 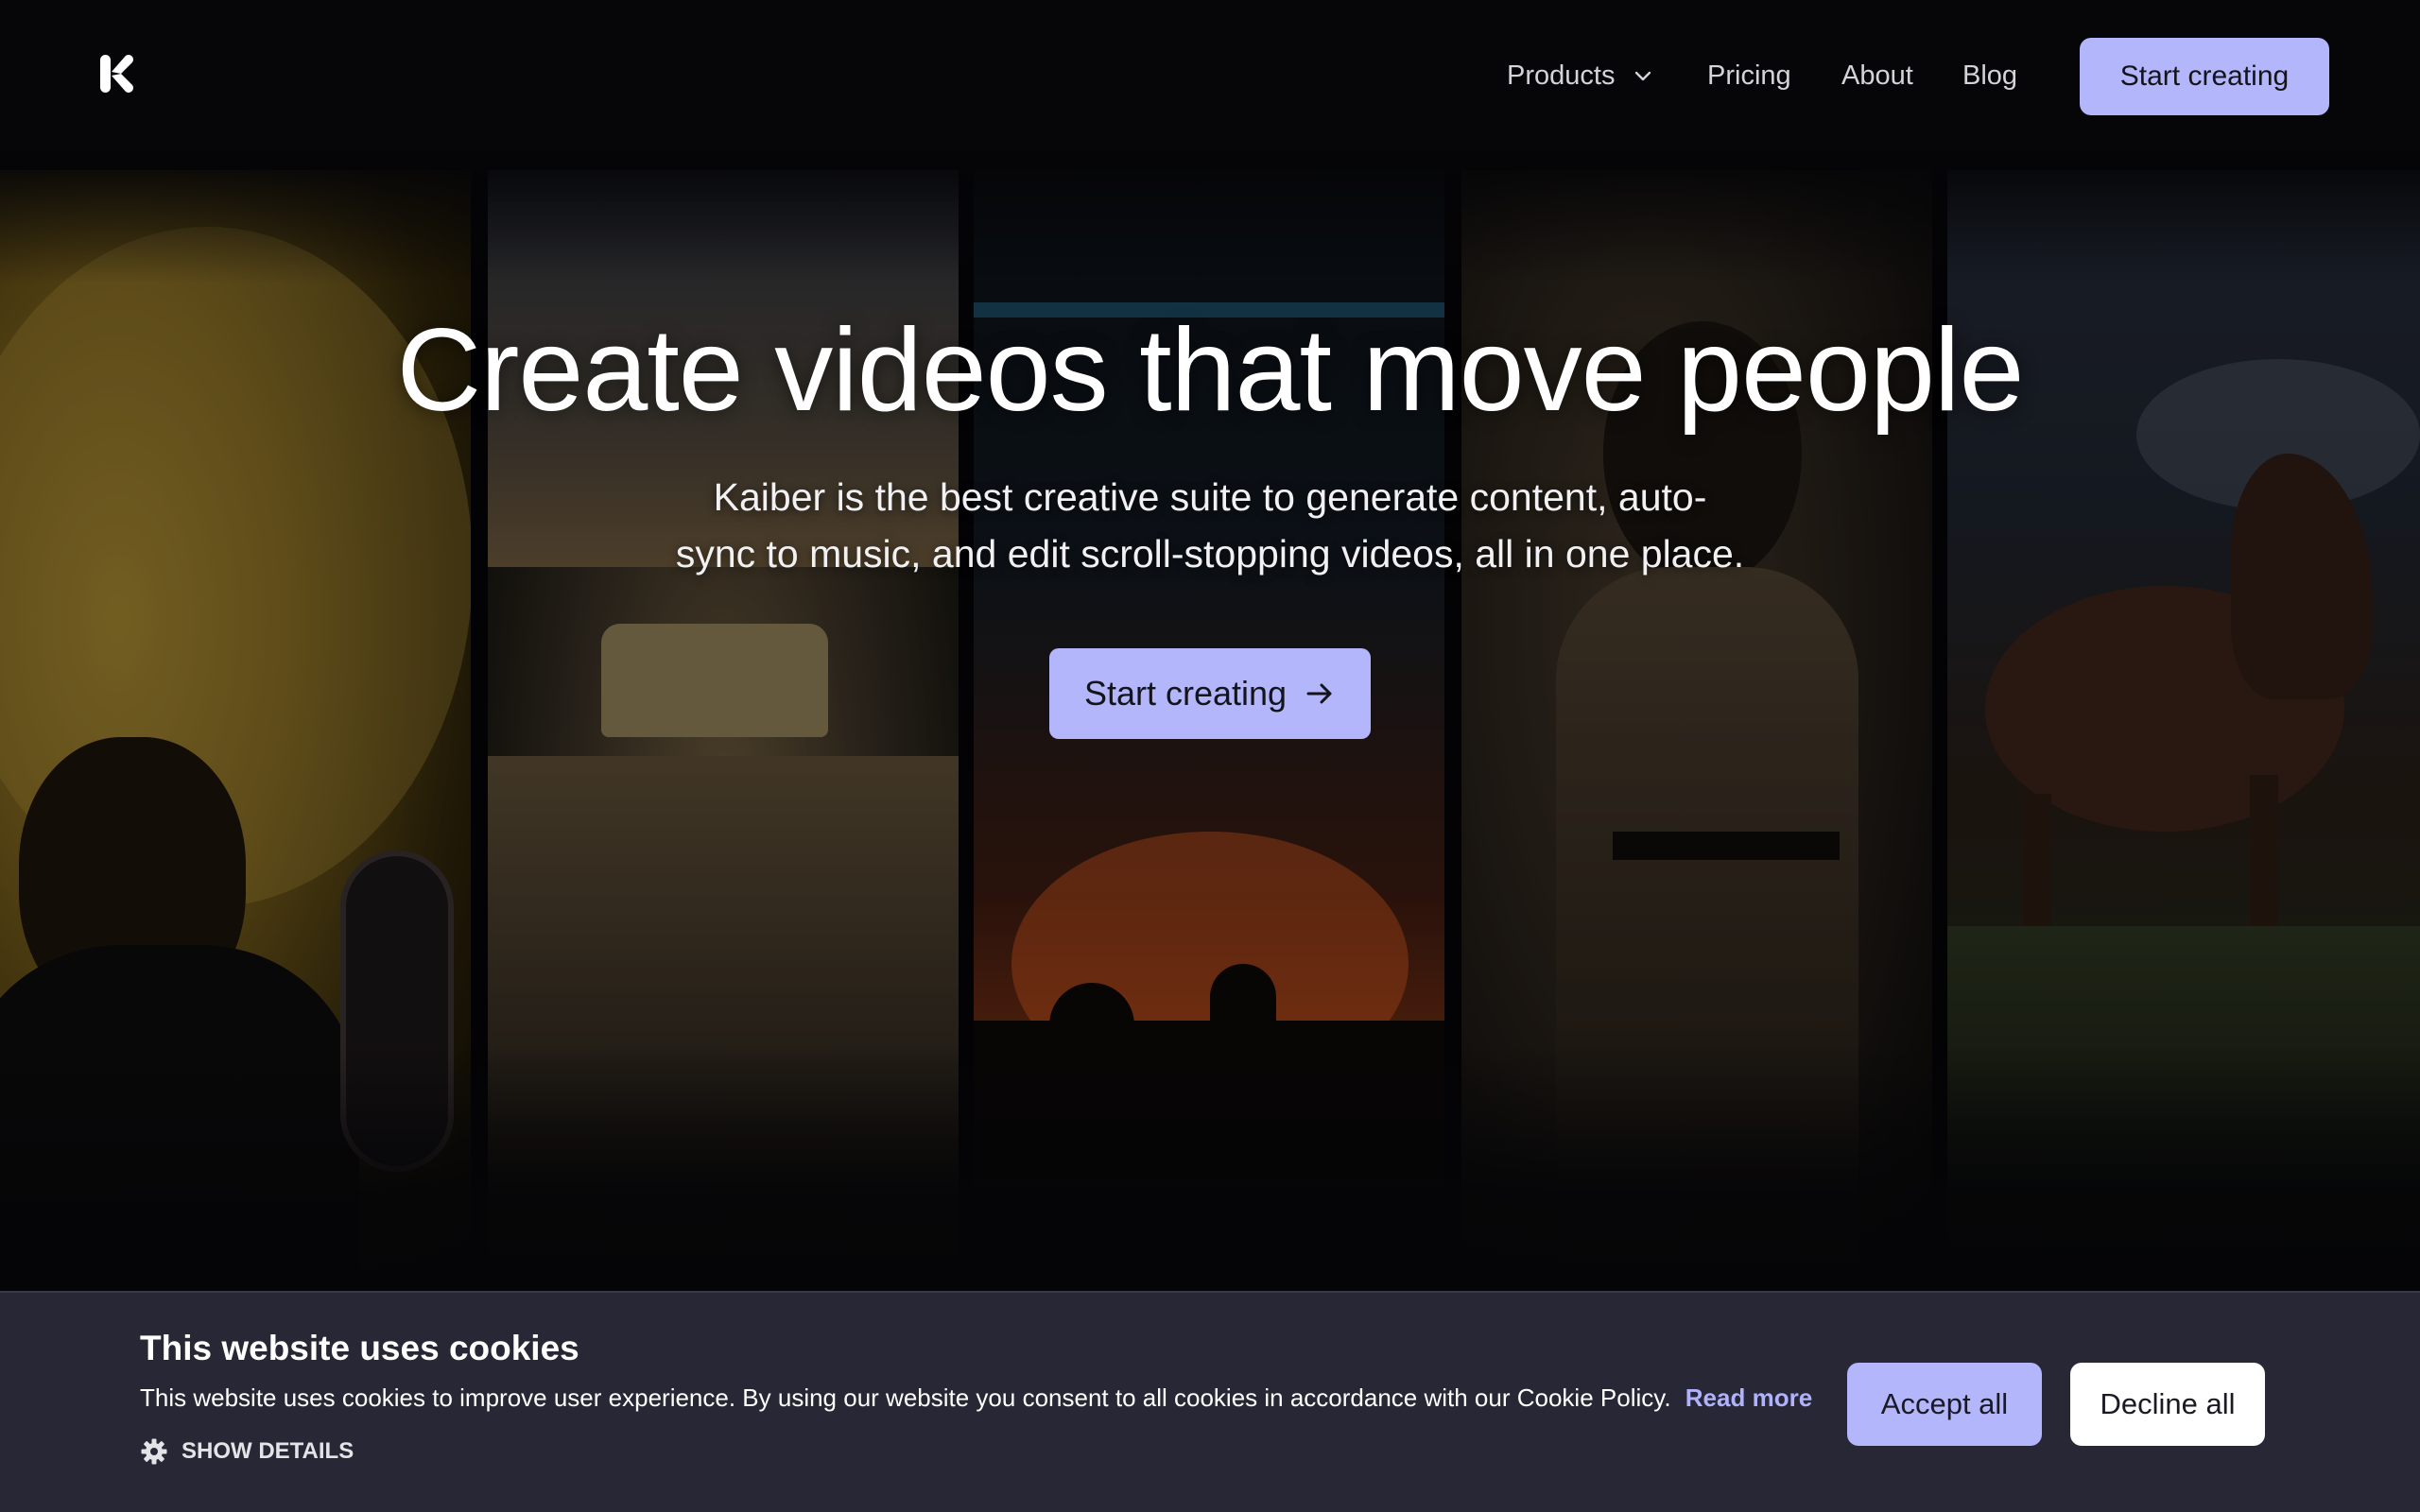 What do you see at coordinates (1944, 1404) in the screenshot?
I see `accept-all-button: Accept all` at bounding box center [1944, 1404].